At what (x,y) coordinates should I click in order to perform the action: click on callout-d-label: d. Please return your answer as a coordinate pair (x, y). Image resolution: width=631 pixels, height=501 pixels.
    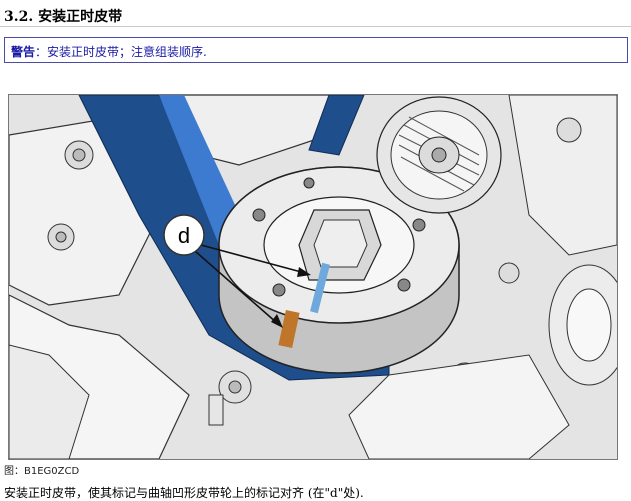
    Looking at the image, I should click on (184, 235).